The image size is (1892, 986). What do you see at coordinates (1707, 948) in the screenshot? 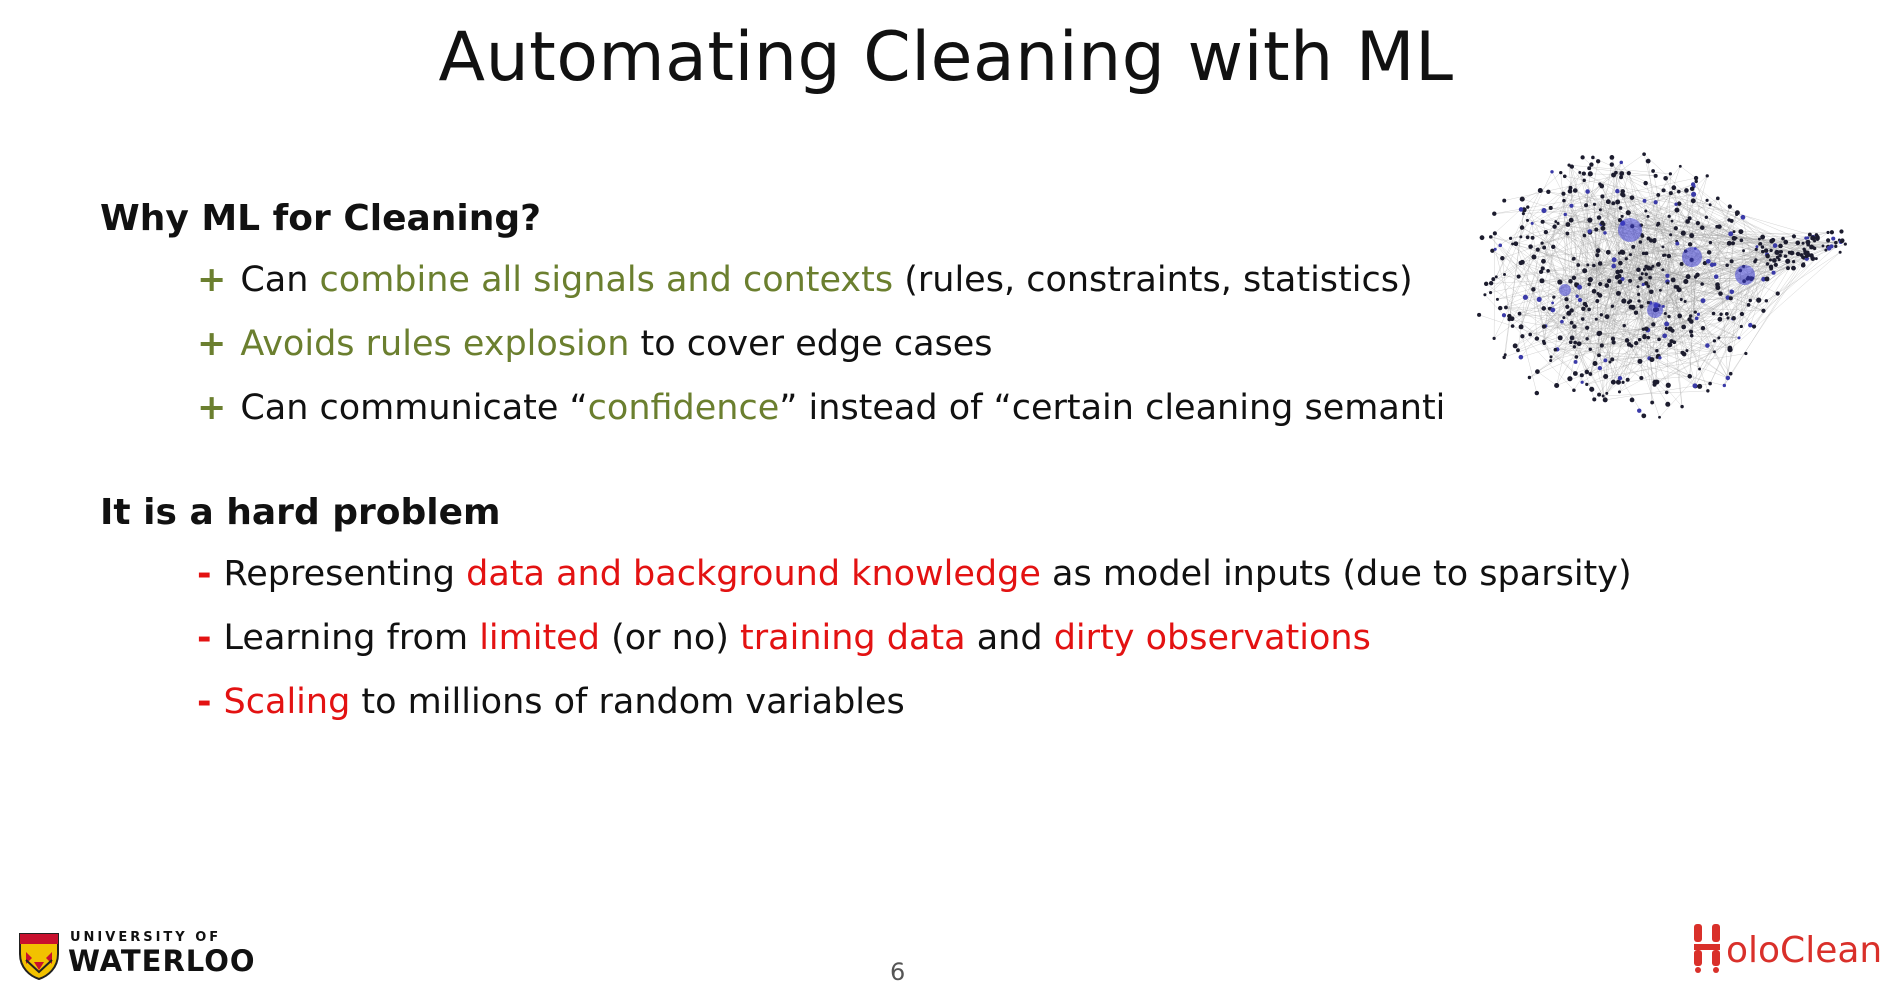
I see `holoclean-h-icon` at bounding box center [1707, 948].